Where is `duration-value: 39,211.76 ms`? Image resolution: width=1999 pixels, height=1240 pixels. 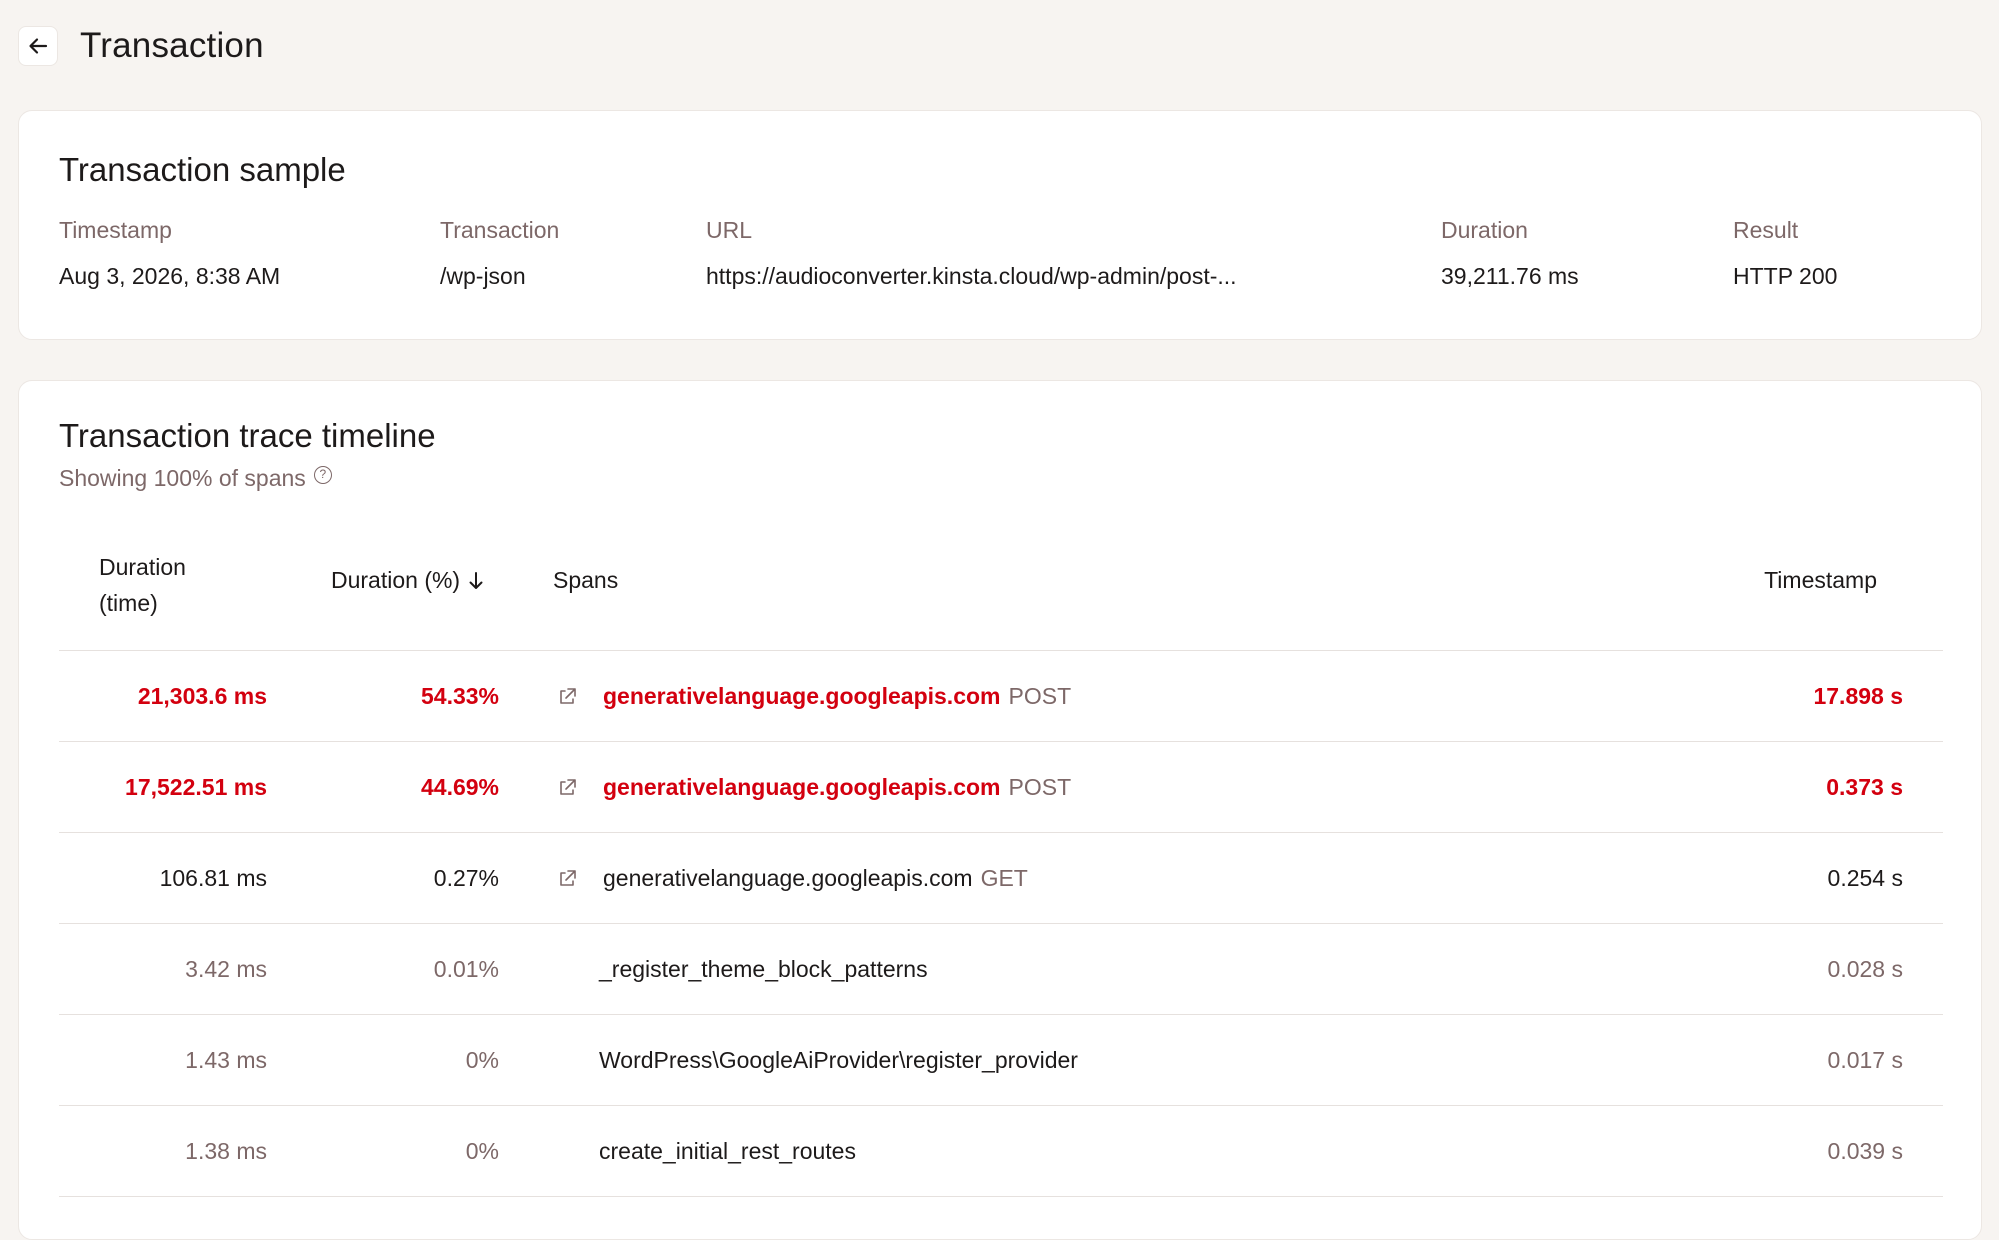
duration-value: 39,211.76 ms is located at coordinates (1510, 276).